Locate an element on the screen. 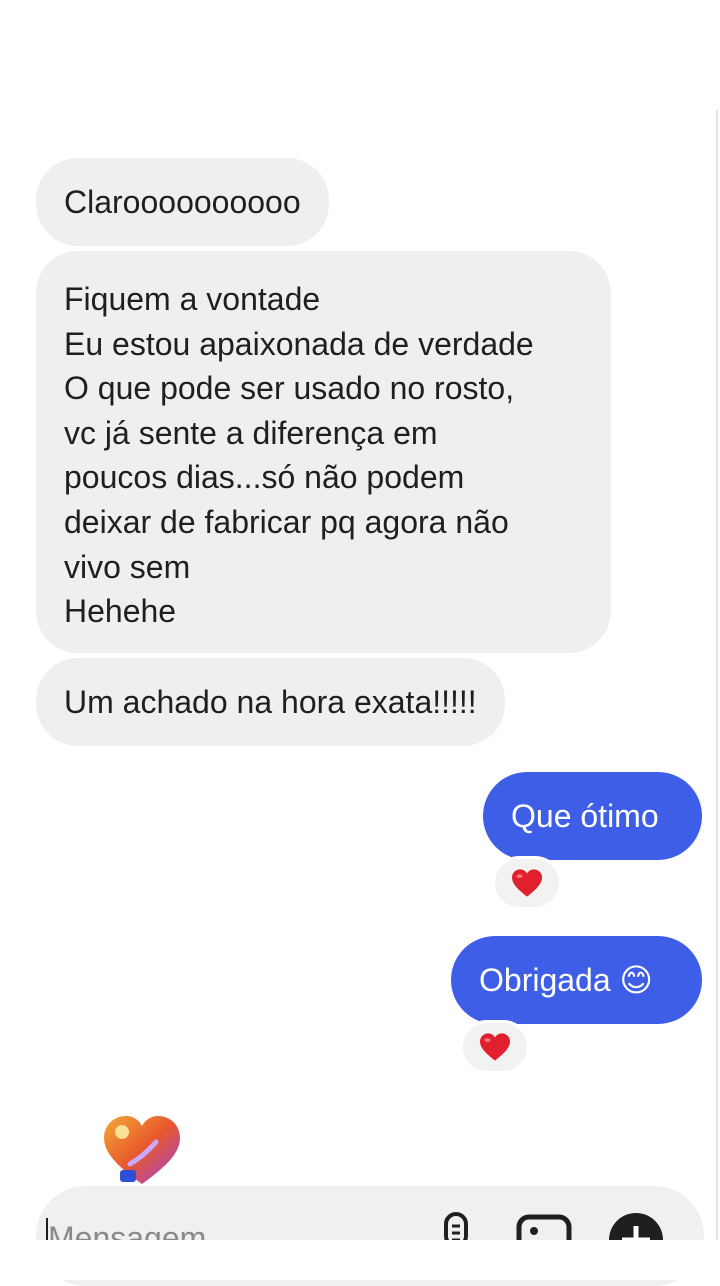 This screenshot has width=720, height=1286. heart-sticker-icon is located at coordinates (142, 1150).